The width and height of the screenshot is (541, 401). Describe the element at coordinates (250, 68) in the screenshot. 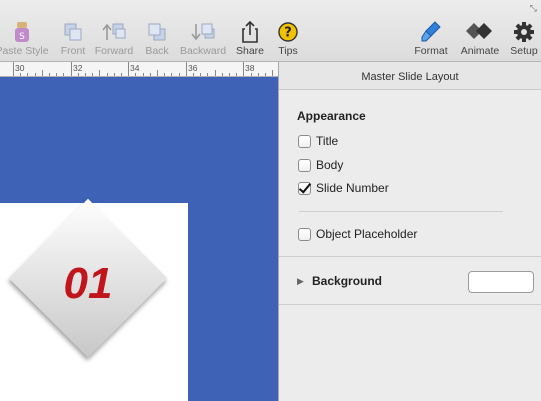

I see `ruler-label: 38` at that location.